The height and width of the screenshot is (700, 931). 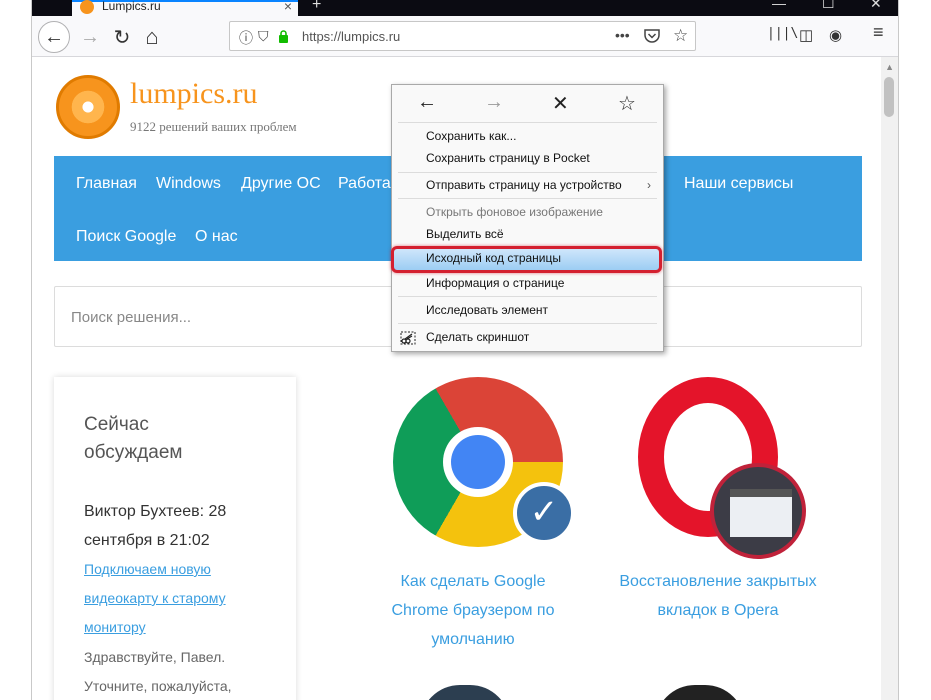 I want to click on url-bar: ⓘ ⛉ https://lumpics.ru ••• ☆, so click(x=462, y=36).